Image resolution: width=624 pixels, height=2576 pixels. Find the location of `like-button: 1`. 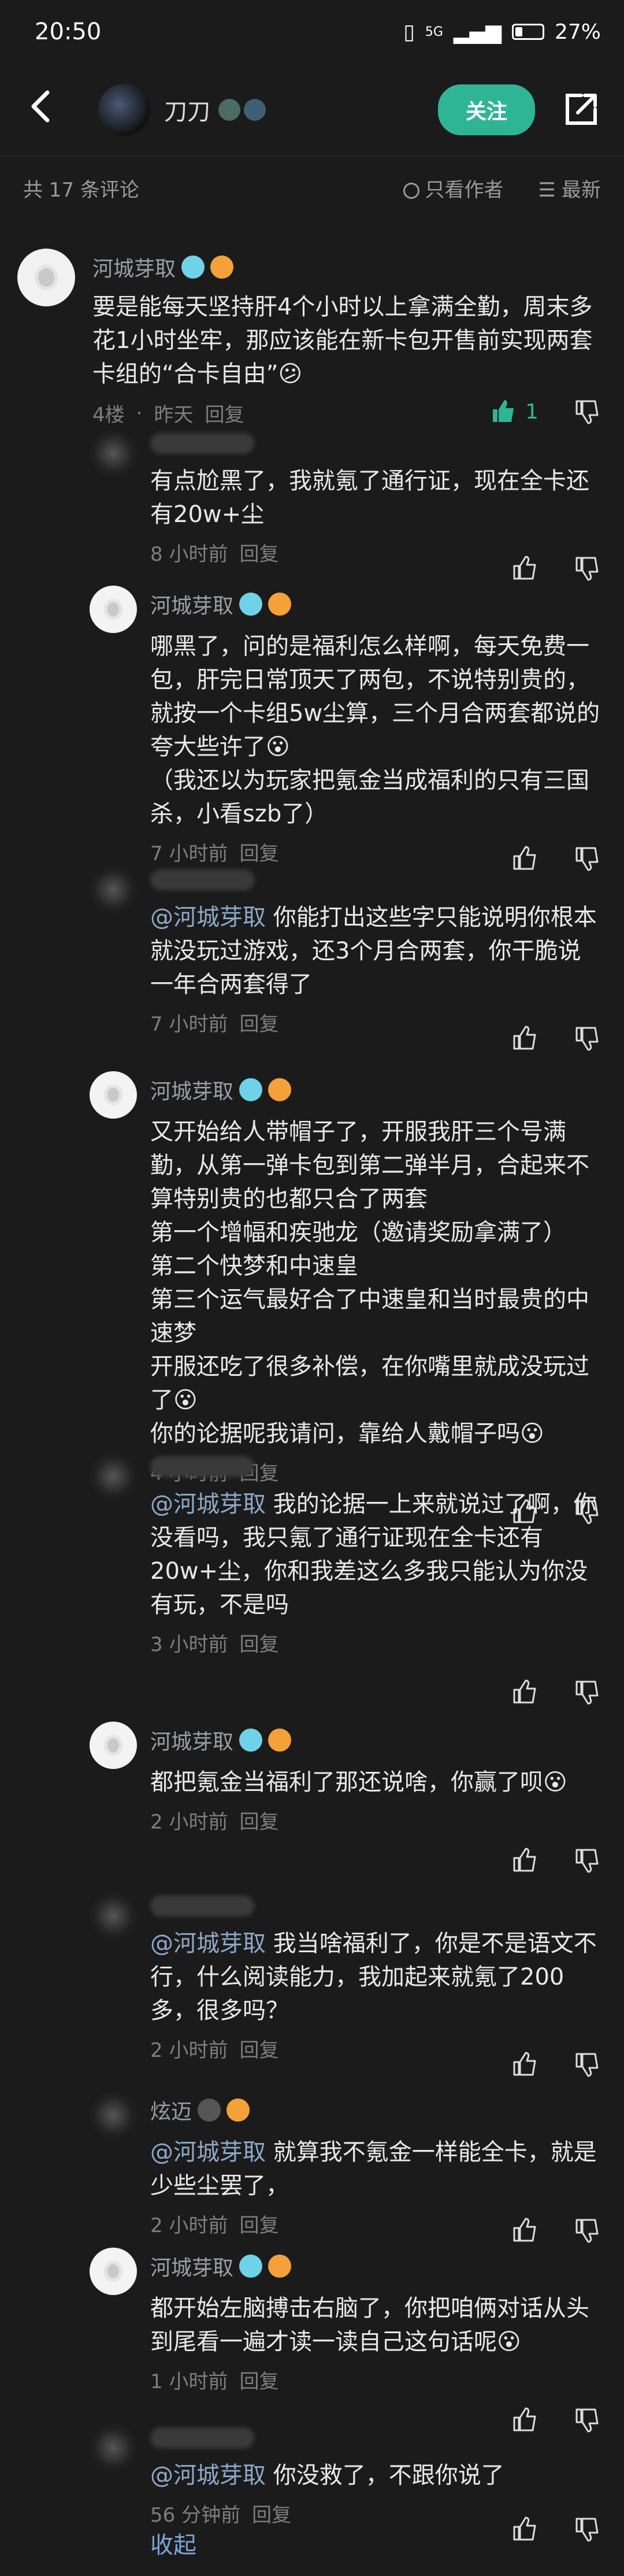

like-button: 1 is located at coordinates (513, 411).